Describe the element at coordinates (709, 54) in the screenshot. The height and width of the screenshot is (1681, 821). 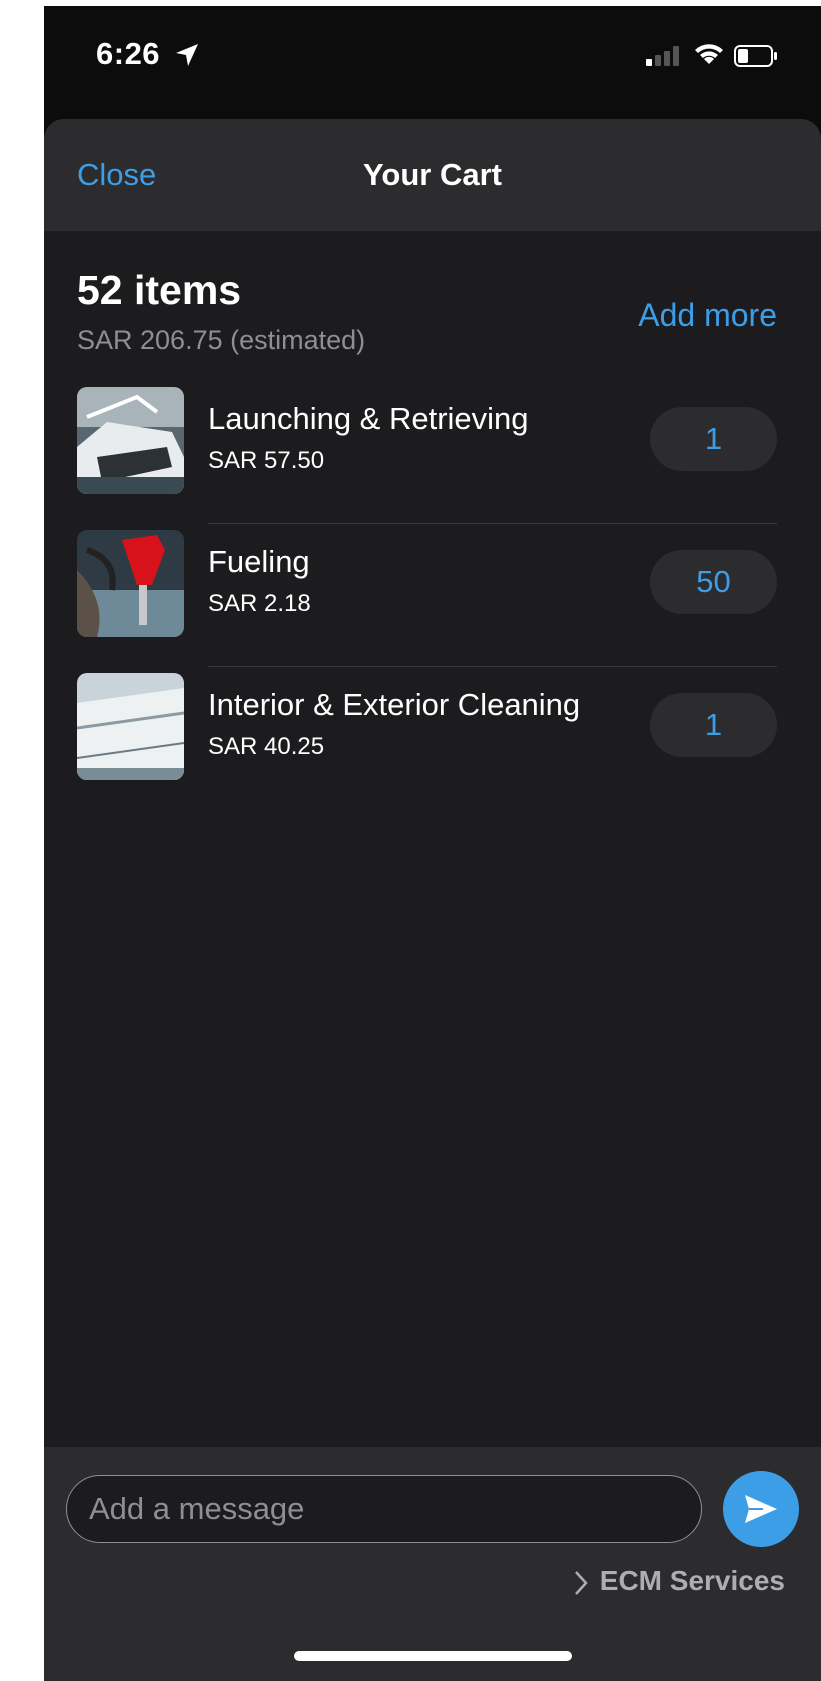
I see `wifi-icon` at that location.